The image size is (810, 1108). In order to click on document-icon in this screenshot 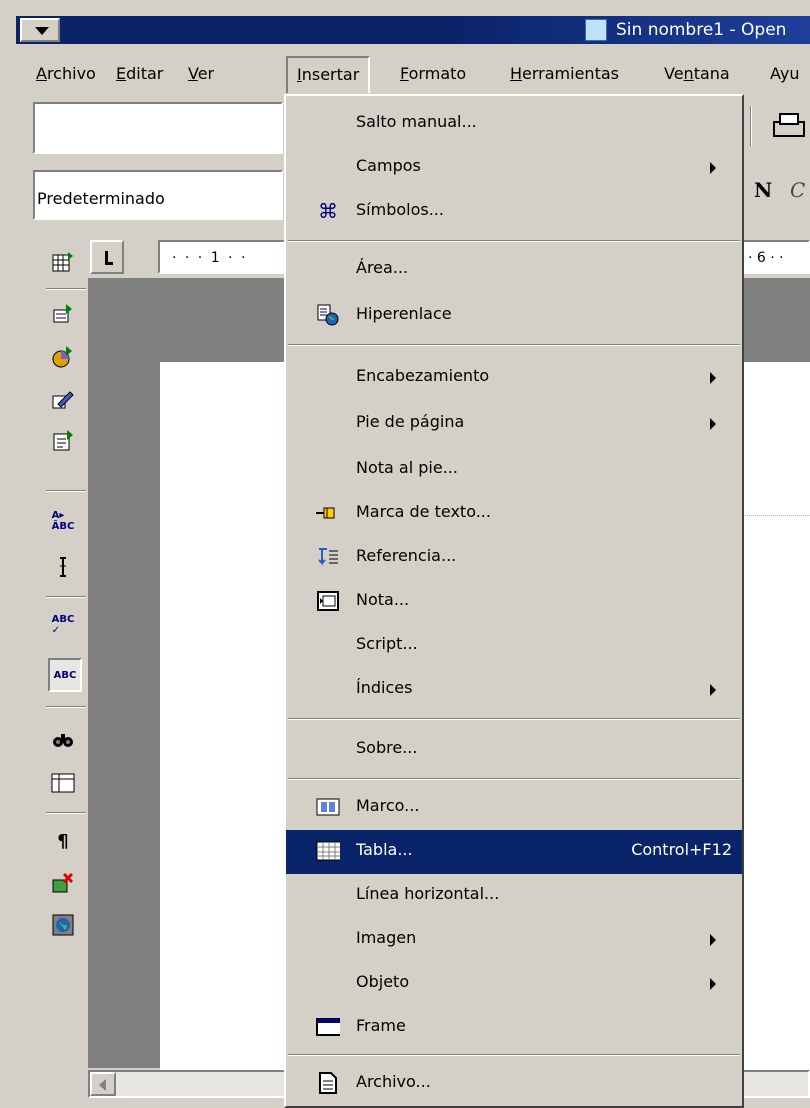, I will do `click(328, 1083)`.